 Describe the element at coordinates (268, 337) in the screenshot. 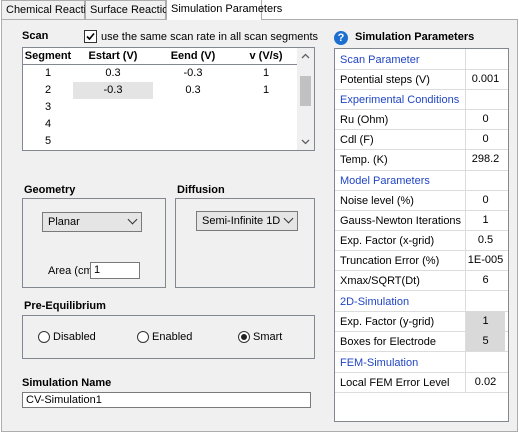

I see `radio-smart-label: Smart` at that location.